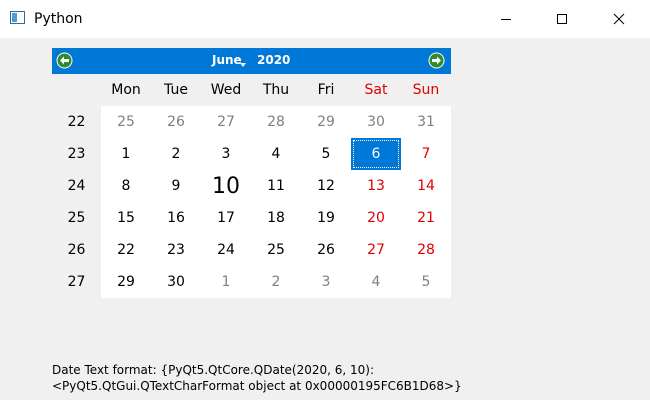 The image size is (650, 400). What do you see at coordinates (226, 90) in the screenshot?
I see `weekday-header-wed: Wed` at bounding box center [226, 90].